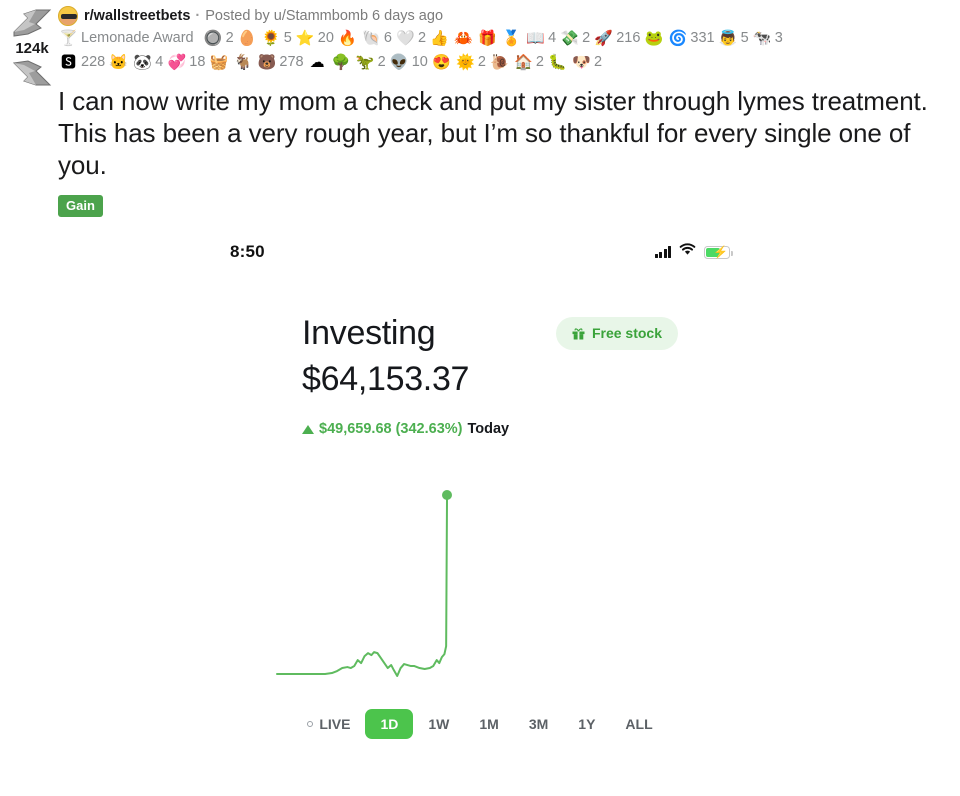 The image size is (960, 796). Describe the element at coordinates (218, 38) in the screenshot. I see `award-item: 🔘 2` at that location.